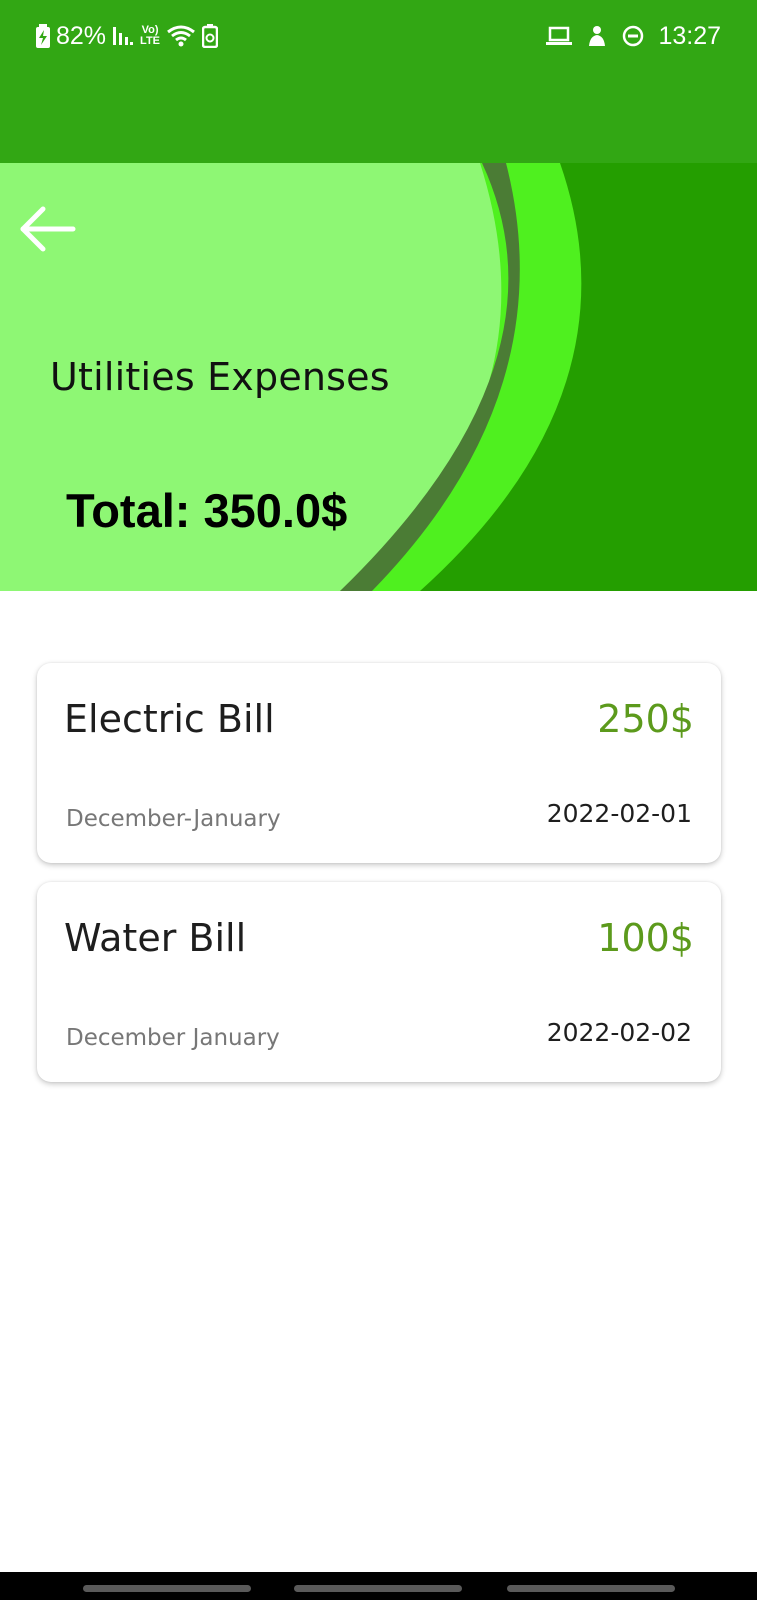 This screenshot has width=757, height=1600. Describe the element at coordinates (645, 938) in the screenshot. I see `expense-amount: 100$` at that location.